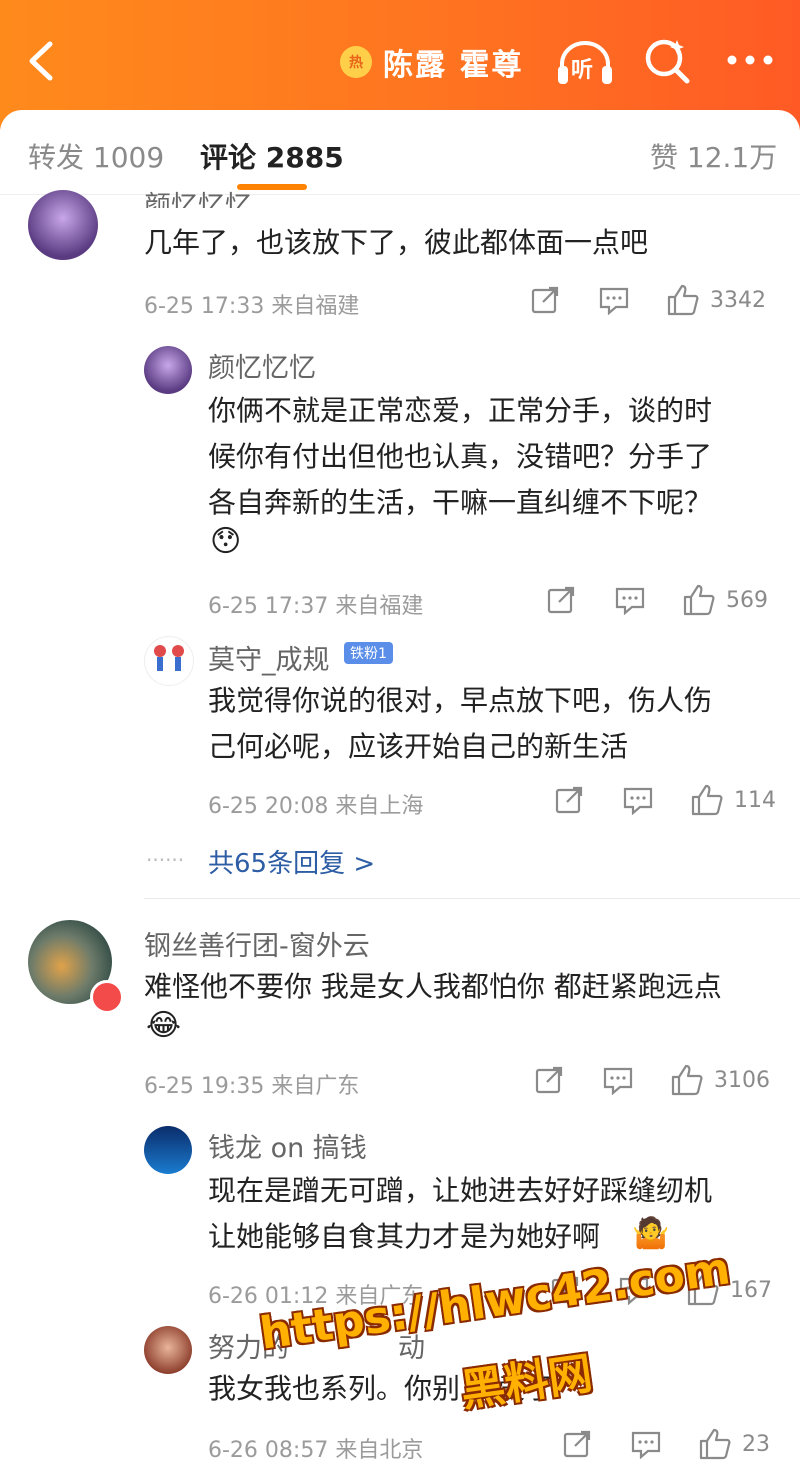  Describe the element at coordinates (667, 61) in the screenshot. I see `search-icon` at that location.